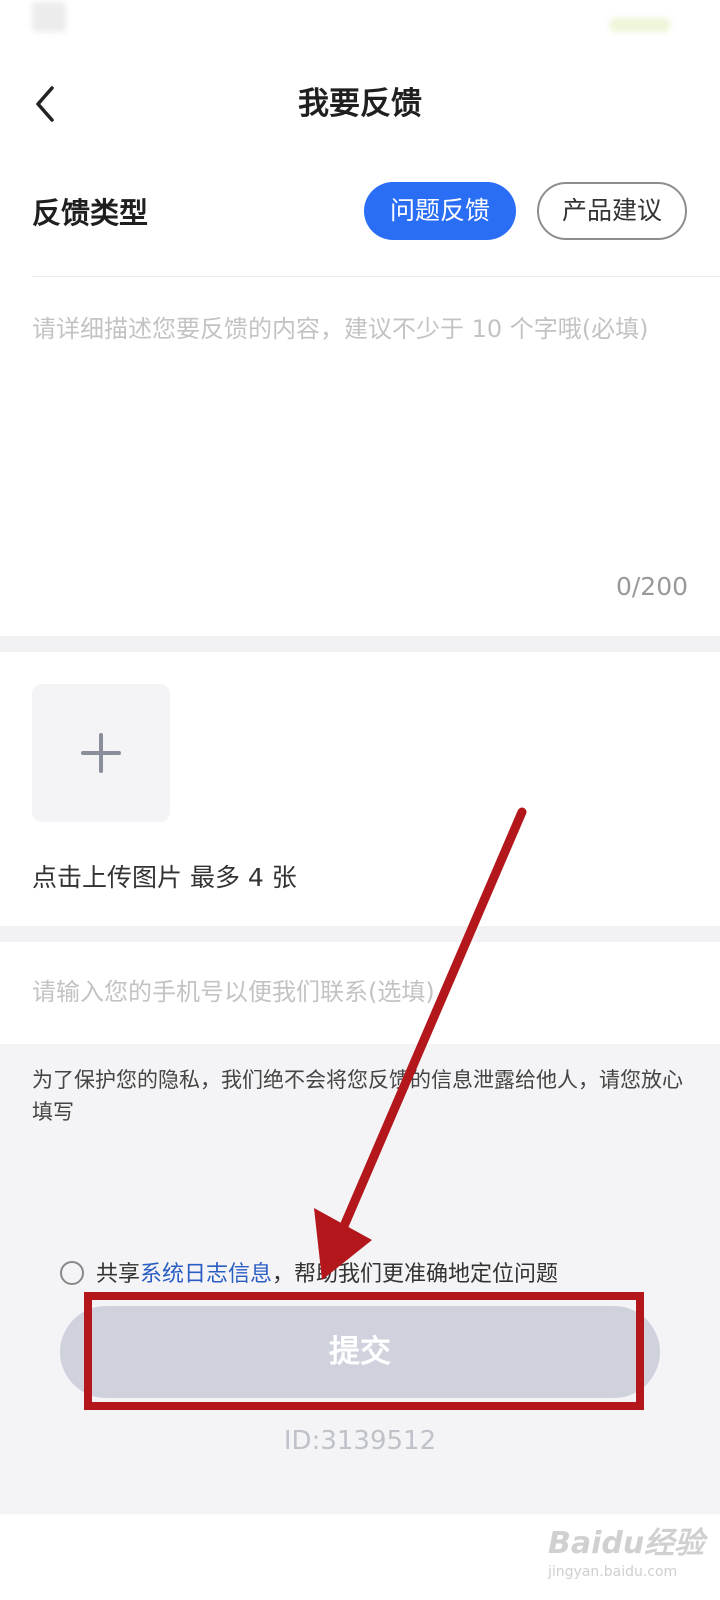  Describe the element at coordinates (45, 104) in the screenshot. I see `chevron-left-icon` at that location.